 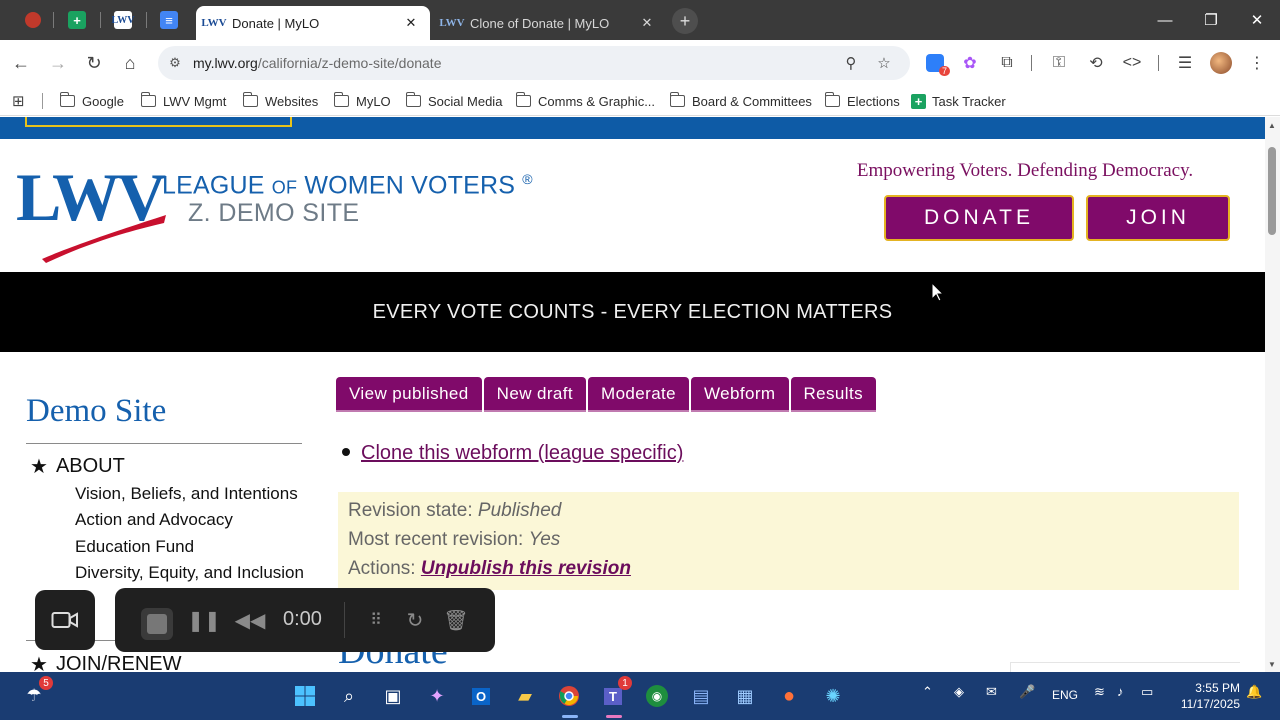 I want to click on scrollbar-thumb, so click(x=1272, y=191).